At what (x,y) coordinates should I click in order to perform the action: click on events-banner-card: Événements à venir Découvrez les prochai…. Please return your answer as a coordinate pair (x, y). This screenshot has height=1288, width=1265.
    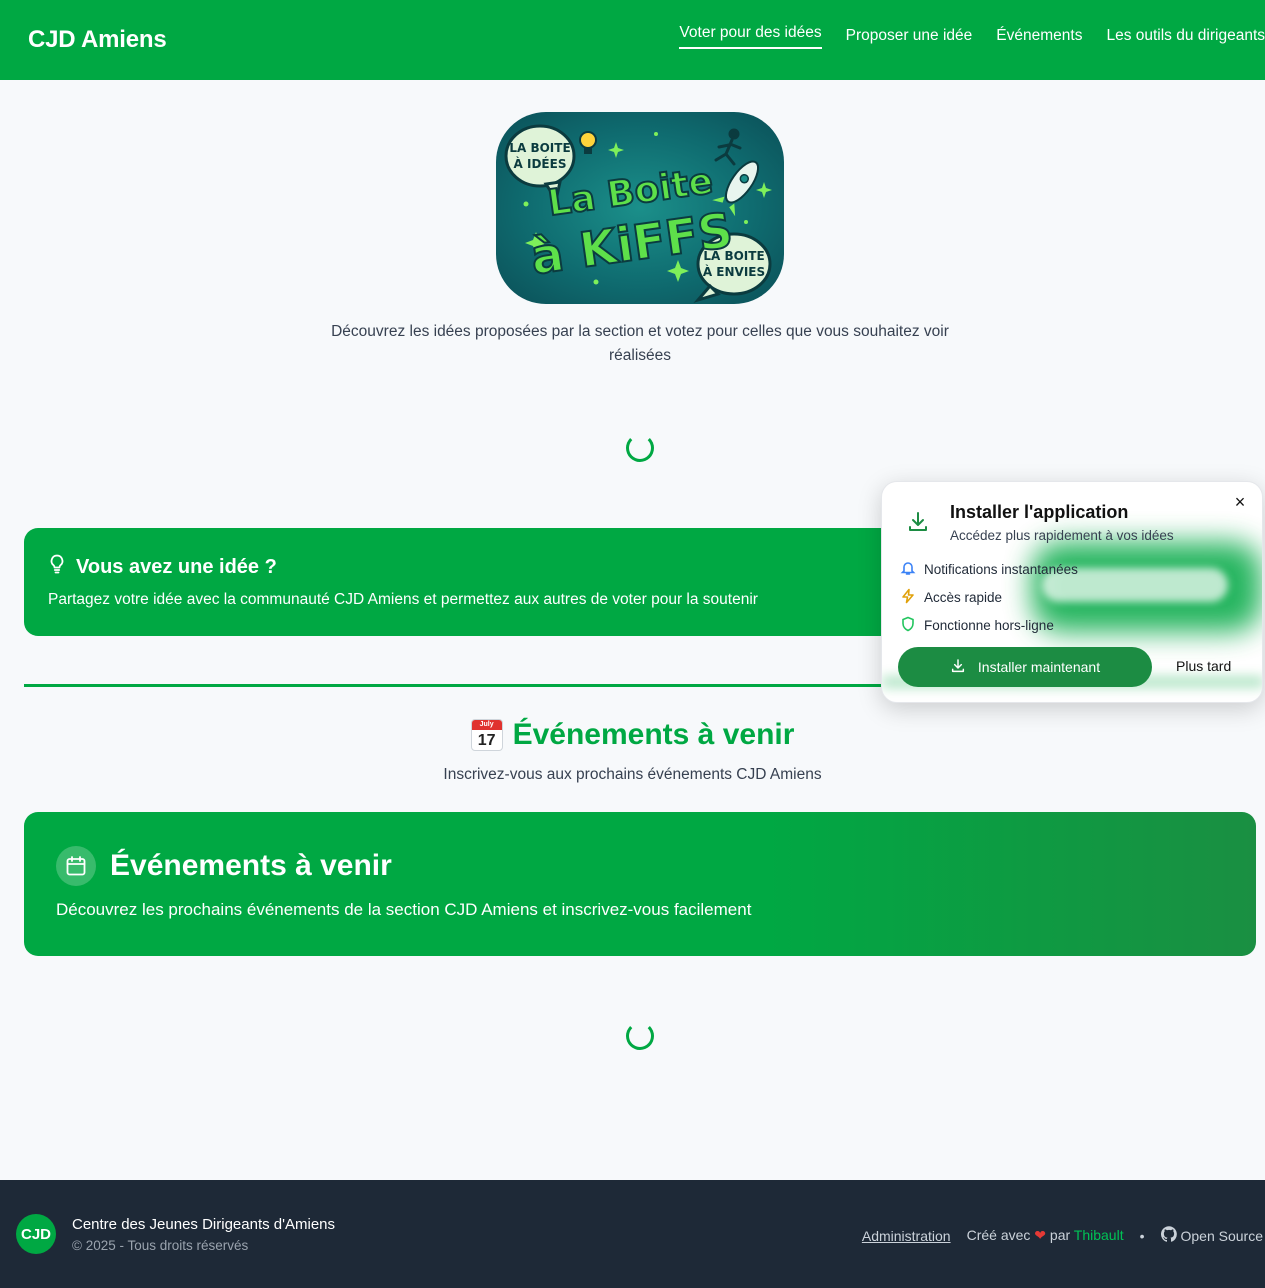
    Looking at the image, I should click on (640, 884).